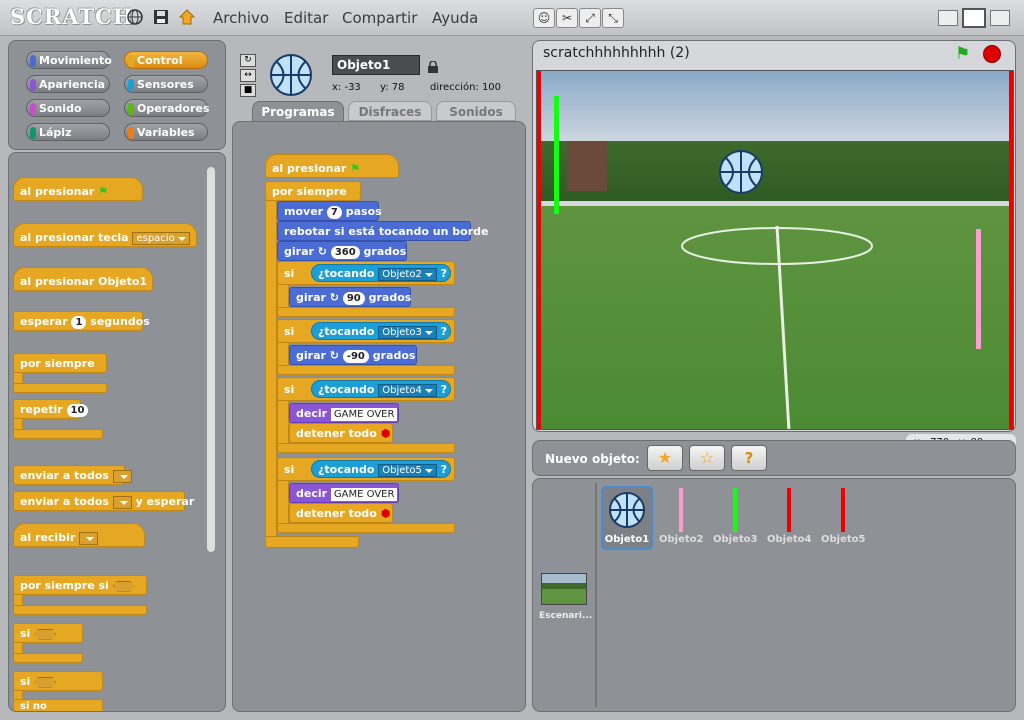 The image size is (1024, 720). Describe the element at coordinates (382, 231) in the screenshot. I see `script-bounce: rebotar si está tocando un borde` at that location.